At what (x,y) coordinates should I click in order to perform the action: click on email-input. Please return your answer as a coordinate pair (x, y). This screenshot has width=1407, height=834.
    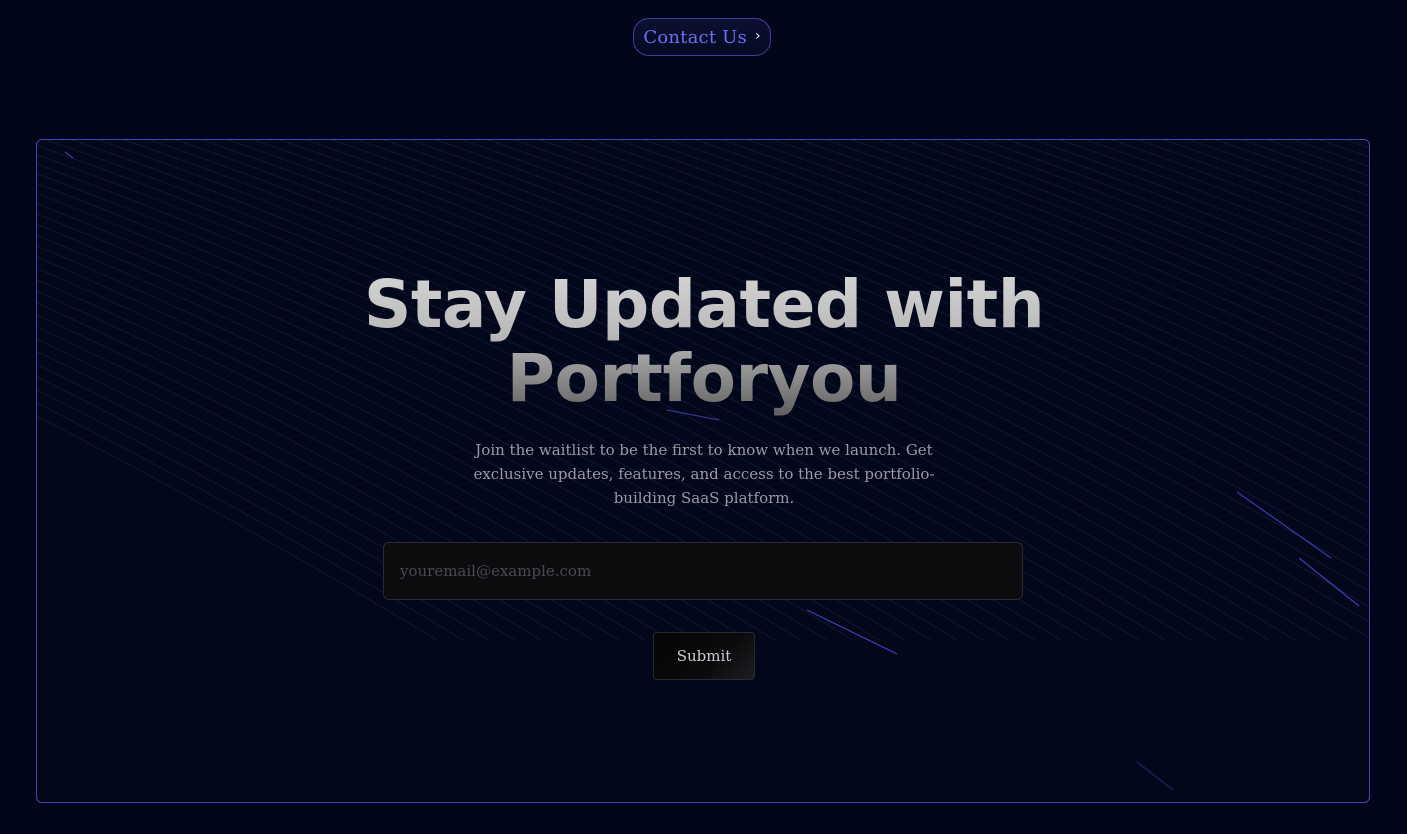
    Looking at the image, I should click on (703, 571).